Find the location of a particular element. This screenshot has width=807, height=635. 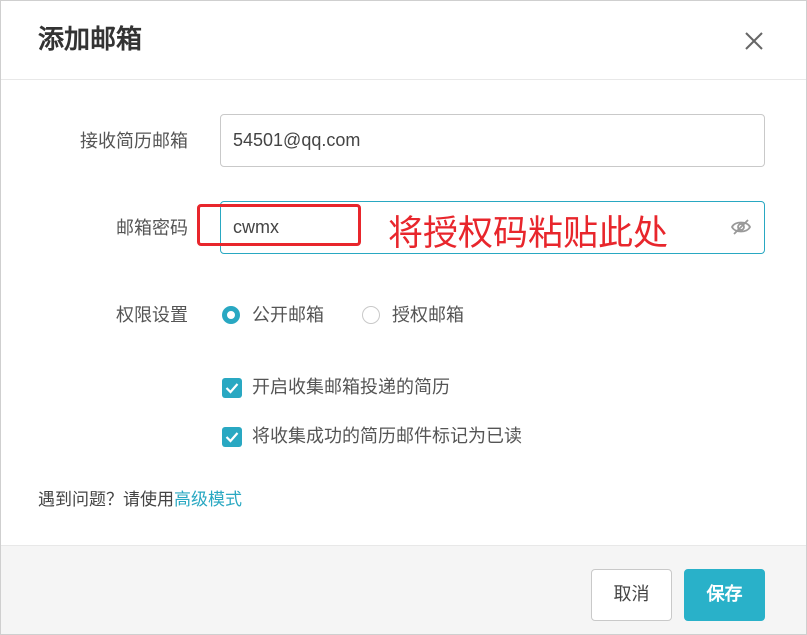

checkbox-mark-as-read is located at coordinates (232, 437).